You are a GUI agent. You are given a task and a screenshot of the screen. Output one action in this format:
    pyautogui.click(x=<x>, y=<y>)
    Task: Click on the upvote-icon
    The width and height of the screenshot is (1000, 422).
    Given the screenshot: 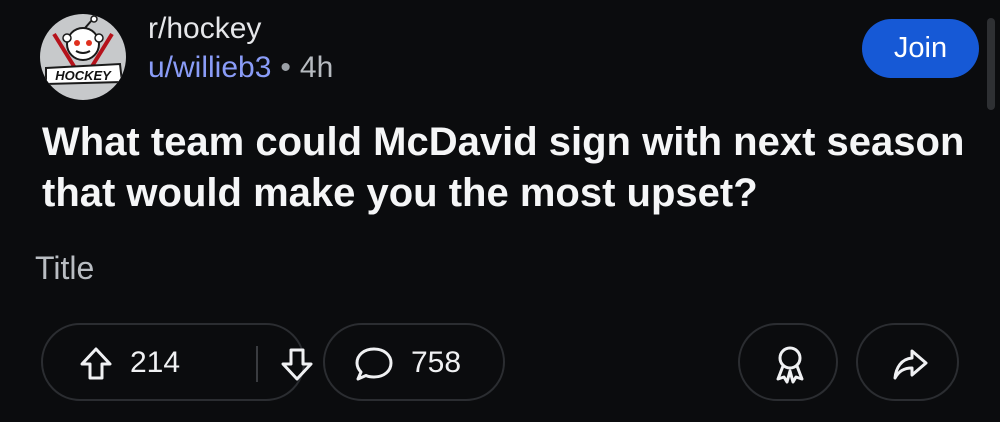 What is the action you would take?
    pyautogui.click(x=96, y=363)
    